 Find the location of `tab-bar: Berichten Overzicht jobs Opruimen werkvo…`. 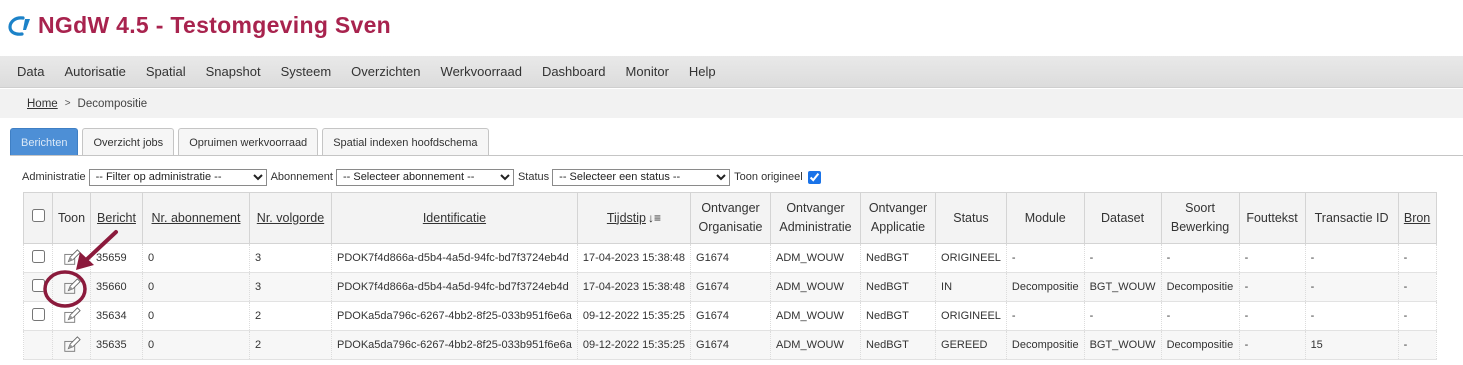

tab-bar: Berichten Overzicht jobs Opruimen werkvo… is located at coordinates (249, 142).